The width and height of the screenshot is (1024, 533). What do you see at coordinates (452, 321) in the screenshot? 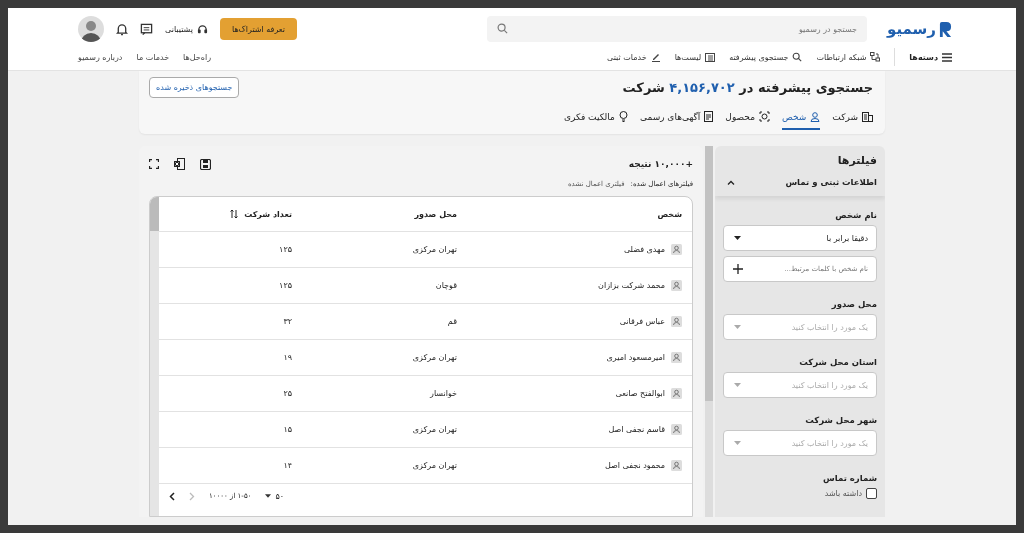
I see `table-cell: قم` at bounding box center [452, 321].